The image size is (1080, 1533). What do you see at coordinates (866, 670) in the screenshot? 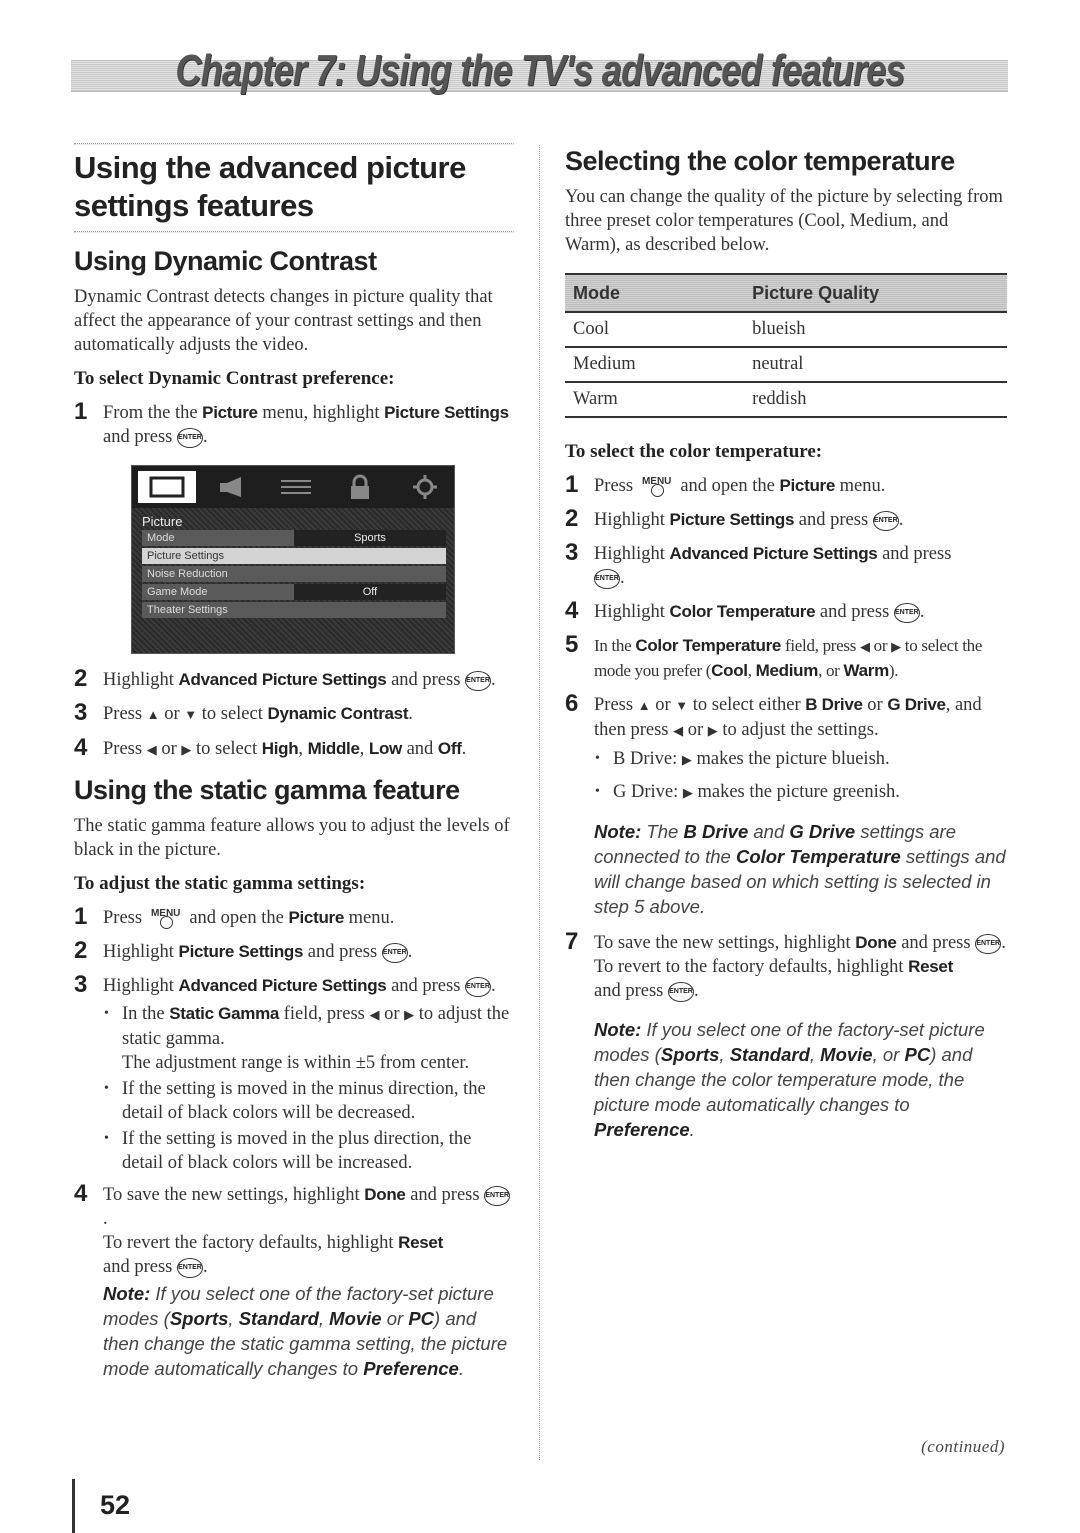
I see `ui-term: Warm` at bounding box center [866, 670].